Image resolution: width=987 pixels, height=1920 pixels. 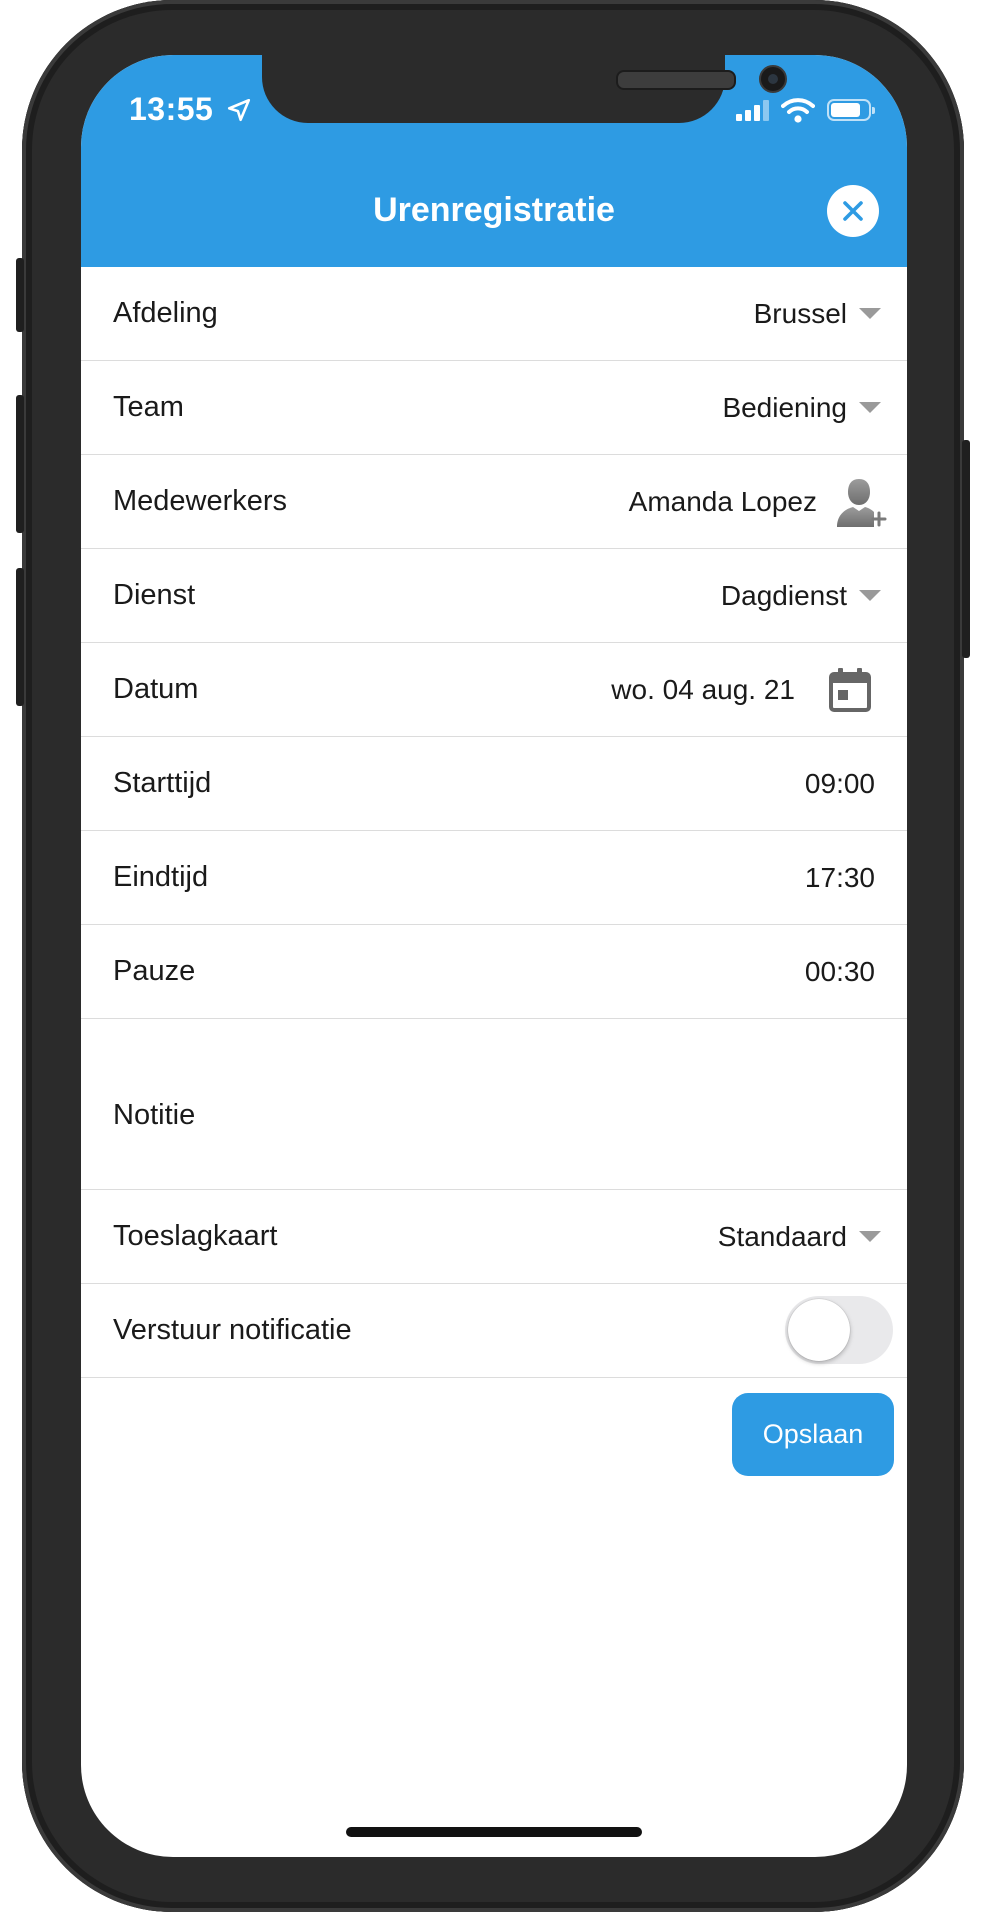 I want to click on afdeling-select: Afdeling Brussel, so click(x=494, y=314).